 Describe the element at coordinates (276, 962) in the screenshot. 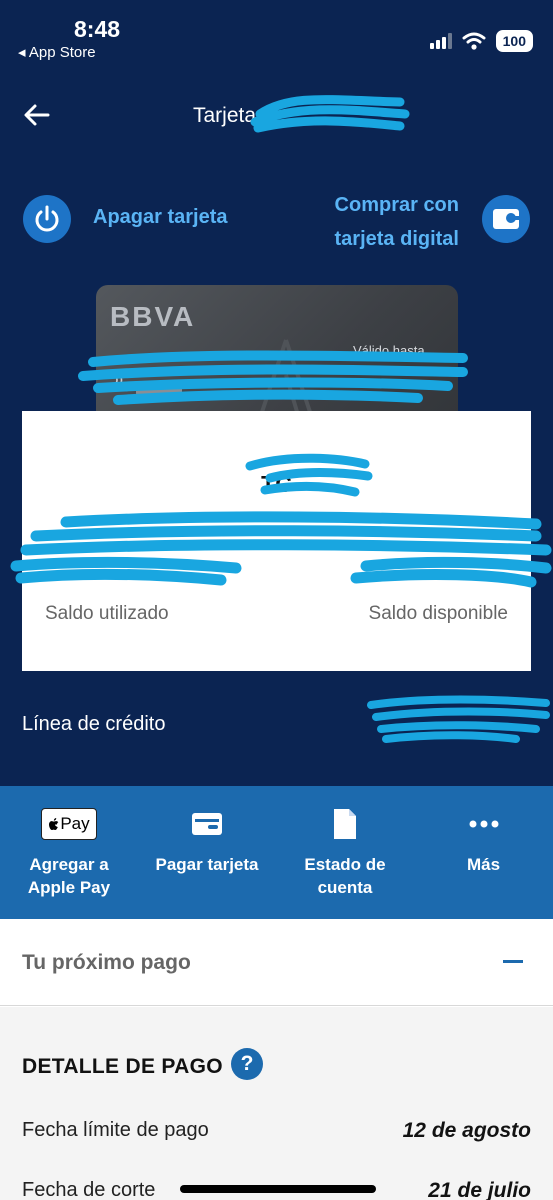

I see `next-payment-section: Tu próximo pago` at that location.